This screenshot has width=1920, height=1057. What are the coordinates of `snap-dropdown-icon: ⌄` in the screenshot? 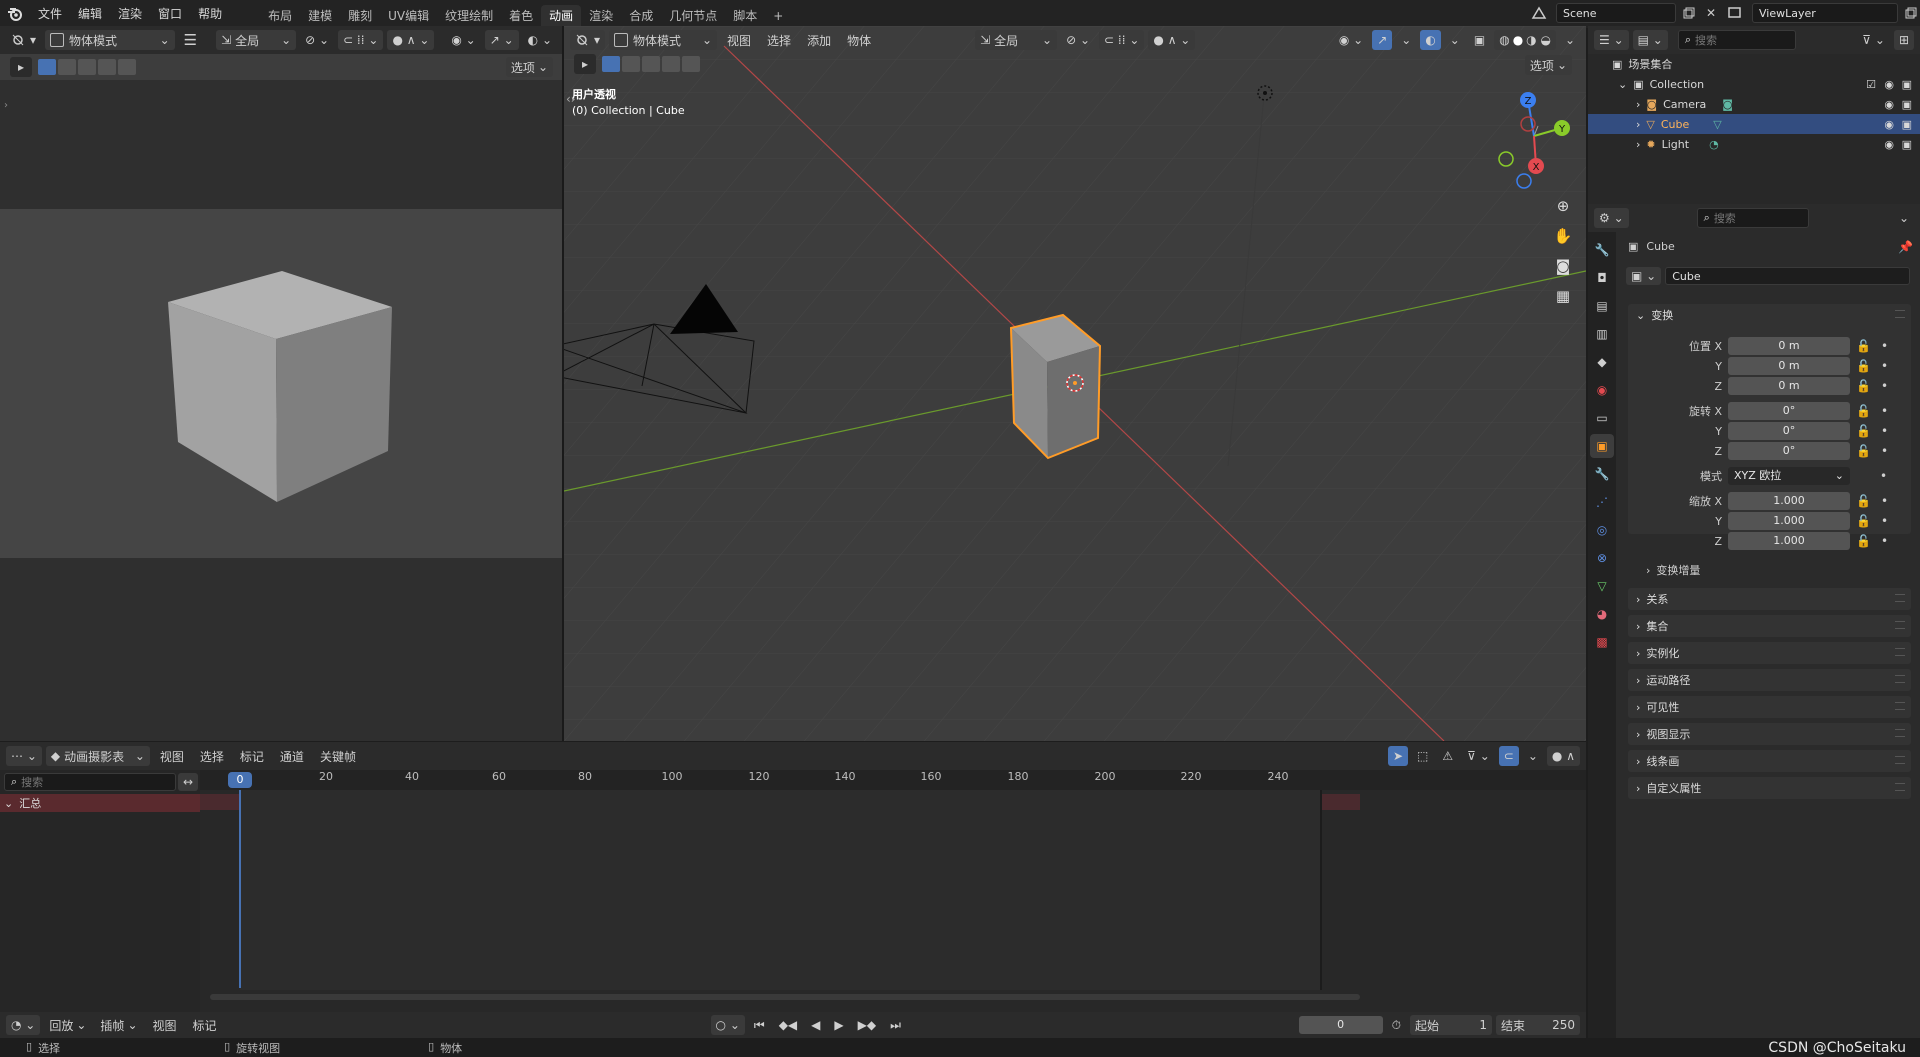 It's located at (1533, 756).